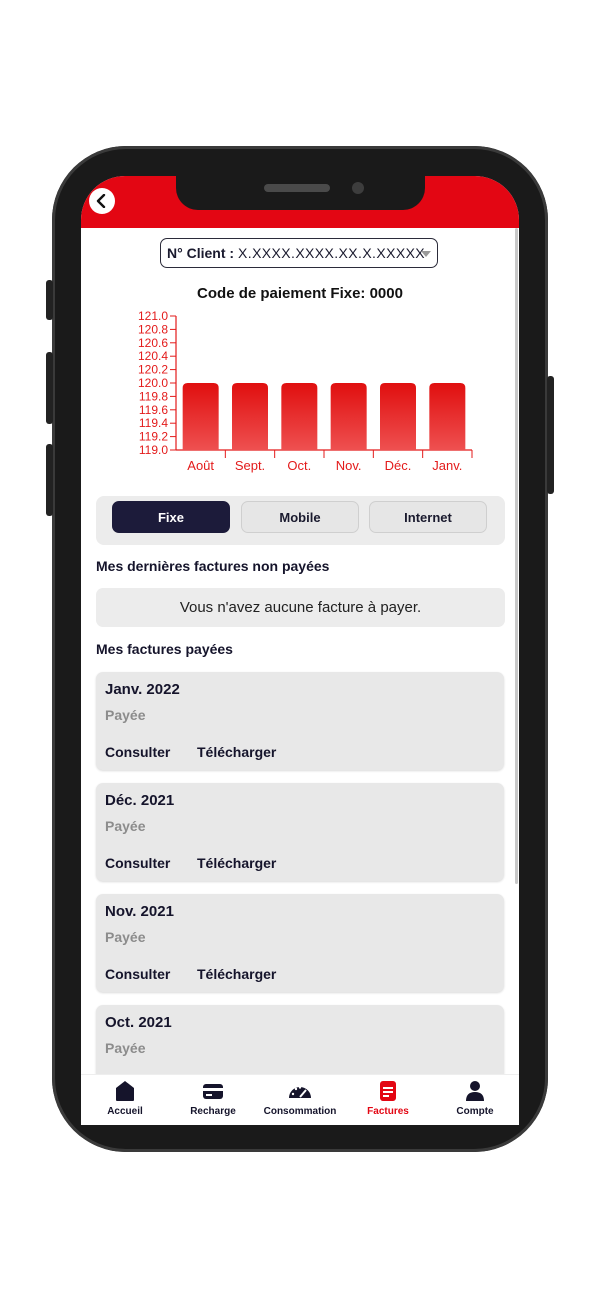 The height and width of the screenshot is (1299, 600). I want to click on y-tick-label: 119.6, so click(153, 410).